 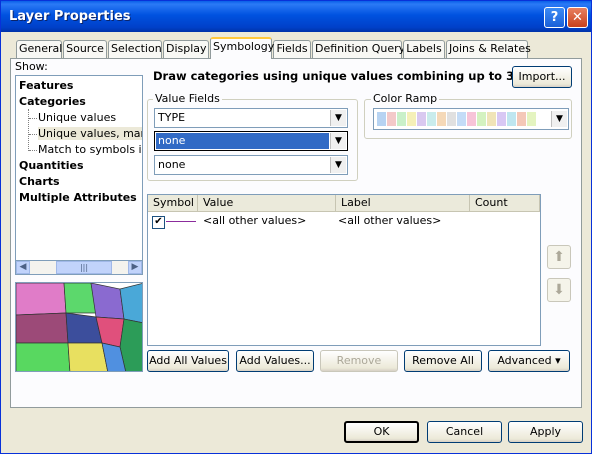 I want to click on arrow-up-icon: ⬆, so click(x=559, y=257).